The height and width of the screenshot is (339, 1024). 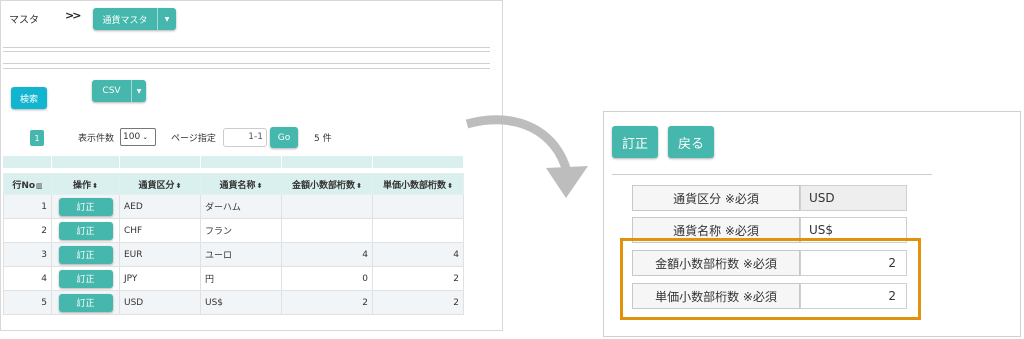 I want to click on page-jump-label: ページ指定, so click(x=193, y=139).